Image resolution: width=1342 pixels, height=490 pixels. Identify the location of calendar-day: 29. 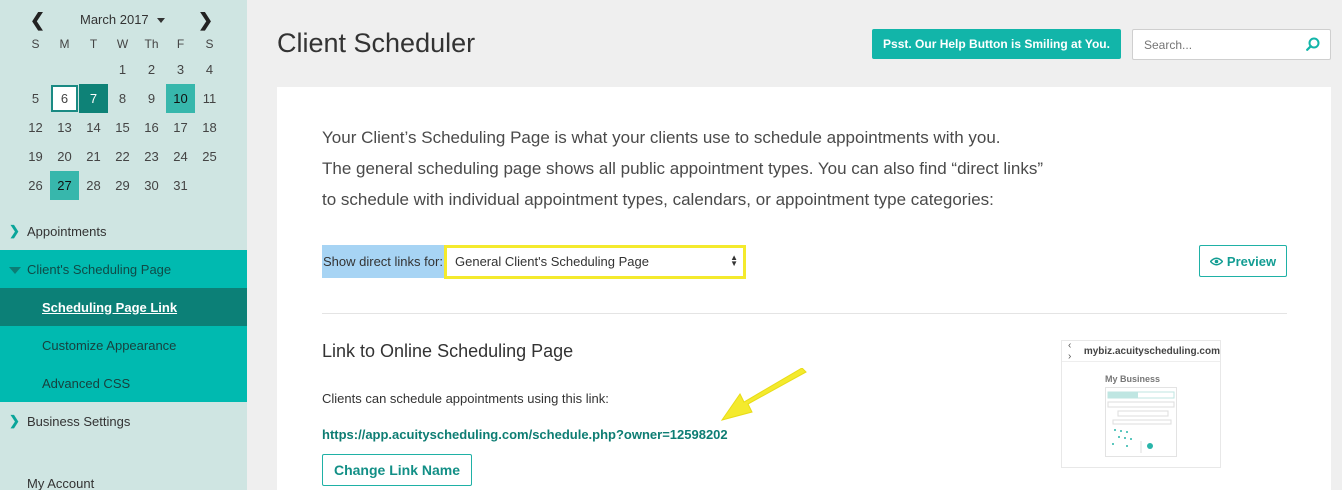
(122, 185).